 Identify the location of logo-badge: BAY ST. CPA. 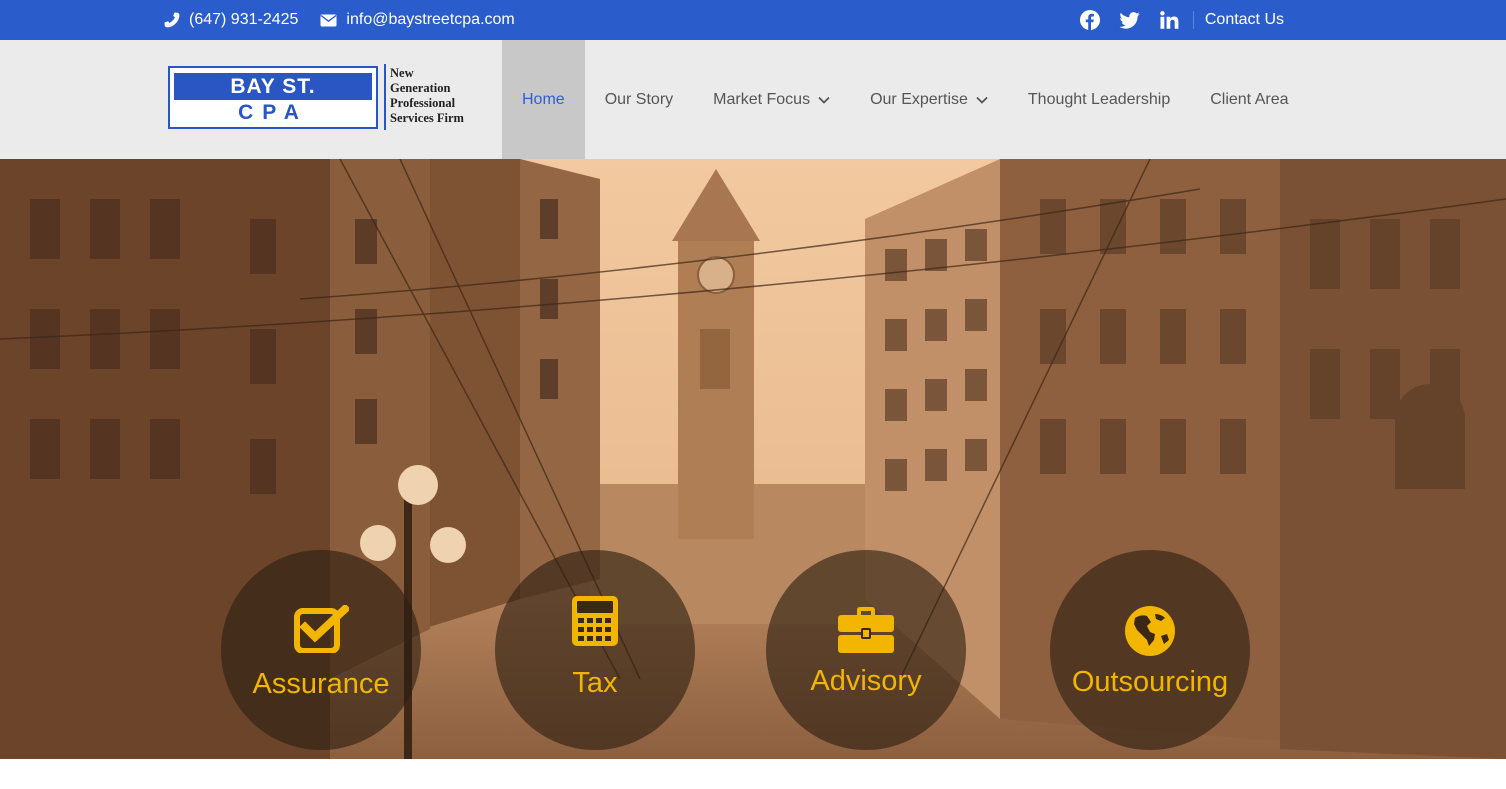
(273, 97).